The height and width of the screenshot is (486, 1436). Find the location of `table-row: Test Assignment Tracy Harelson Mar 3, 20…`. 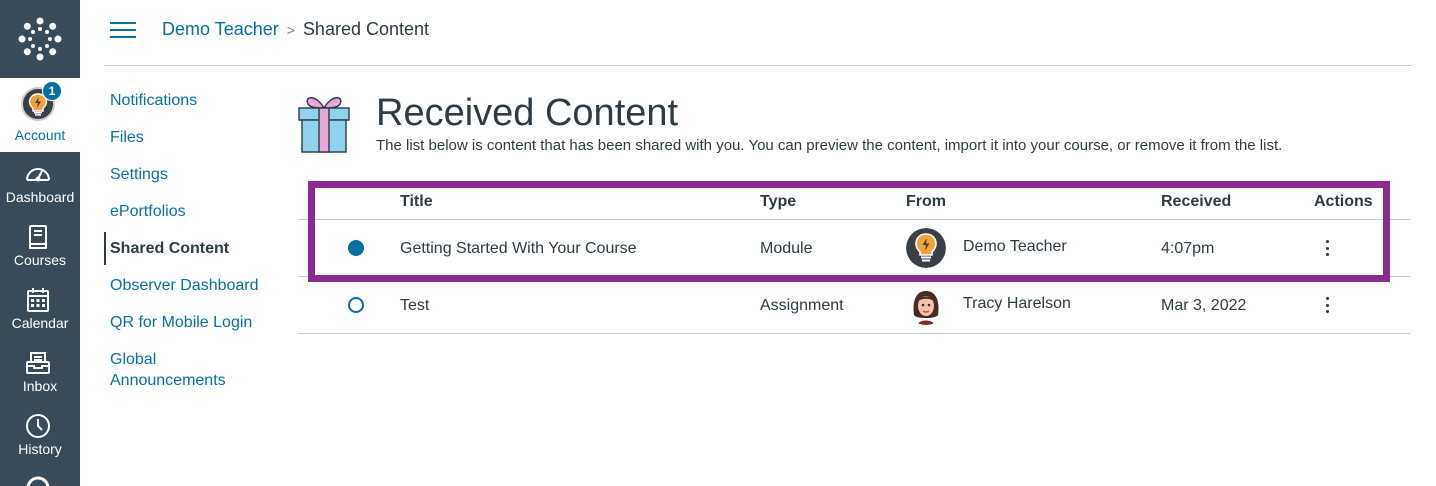

table-row: Test Assignment Tracy Harelson Mar 3, 20… is located at coordinates (854, 305).